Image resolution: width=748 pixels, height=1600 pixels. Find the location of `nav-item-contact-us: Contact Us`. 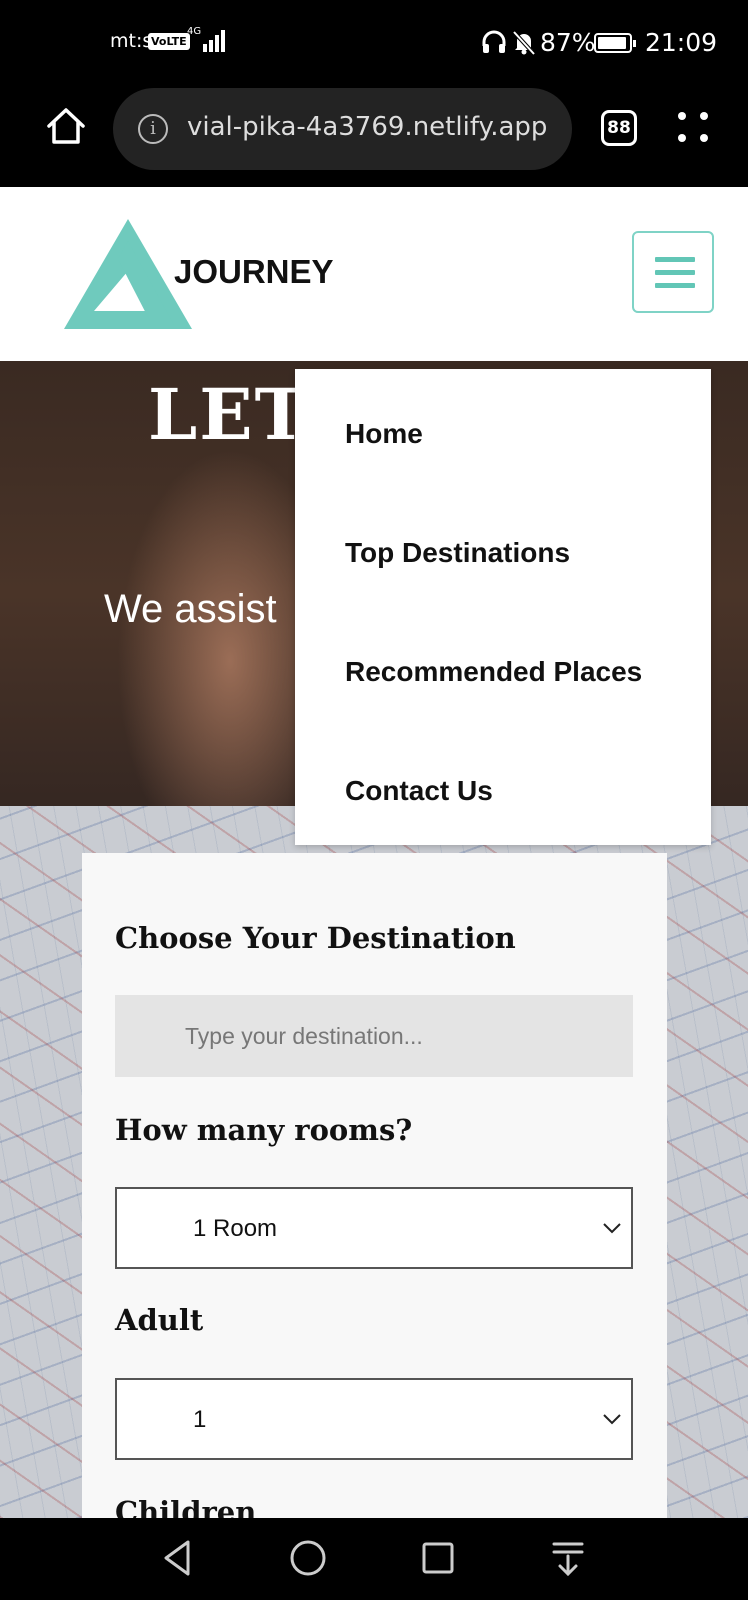

nav-item-contact-us: Contact Us is located at coordinates (419, 791).